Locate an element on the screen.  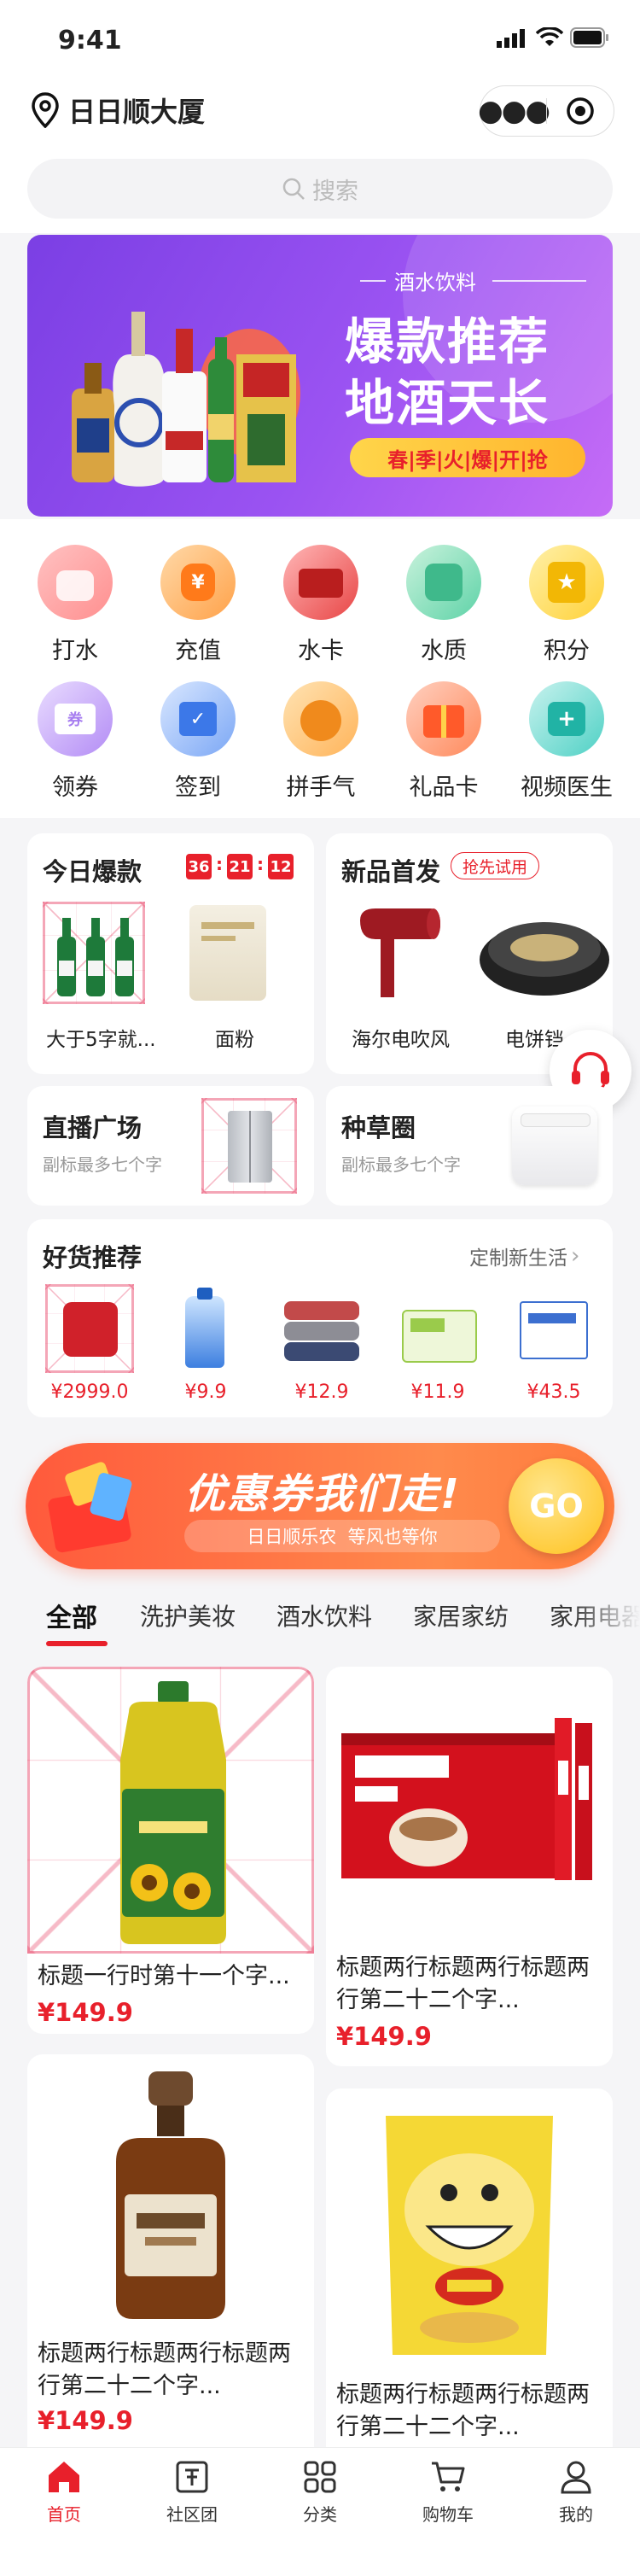
good-goods-more-link: 定制新生活 › is located at coordinates (524, 1255).